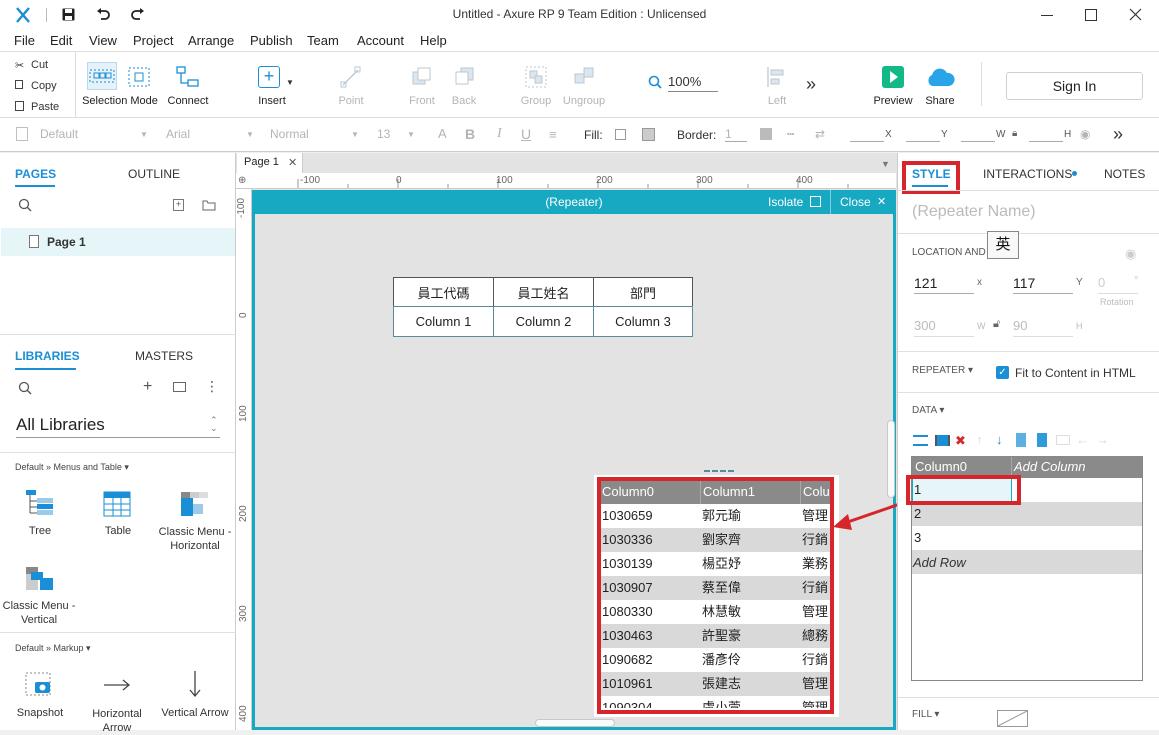 The image size is (1159, 735). Describe the element at coordinates (188, 77) in the screenshot. I see `connect-icon` at that location.